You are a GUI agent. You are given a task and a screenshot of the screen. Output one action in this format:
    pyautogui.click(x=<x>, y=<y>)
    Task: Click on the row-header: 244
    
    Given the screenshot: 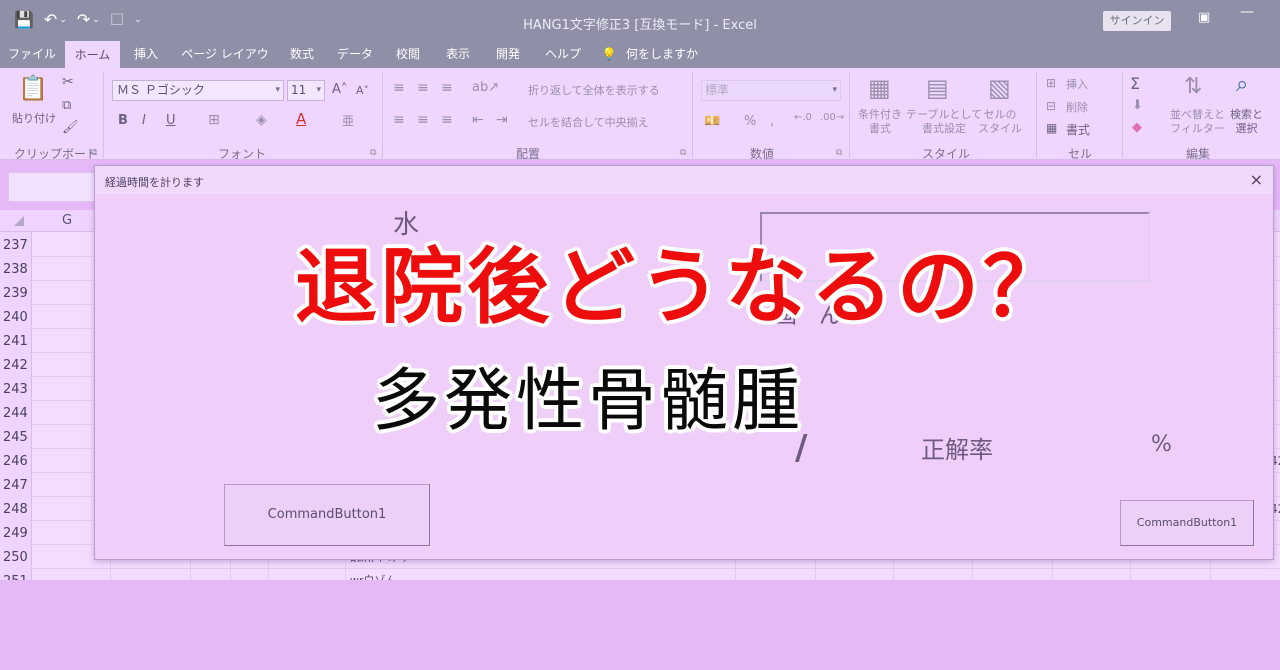 What is the action you would take?
    pyautogui.click(x=17, y=413)
    